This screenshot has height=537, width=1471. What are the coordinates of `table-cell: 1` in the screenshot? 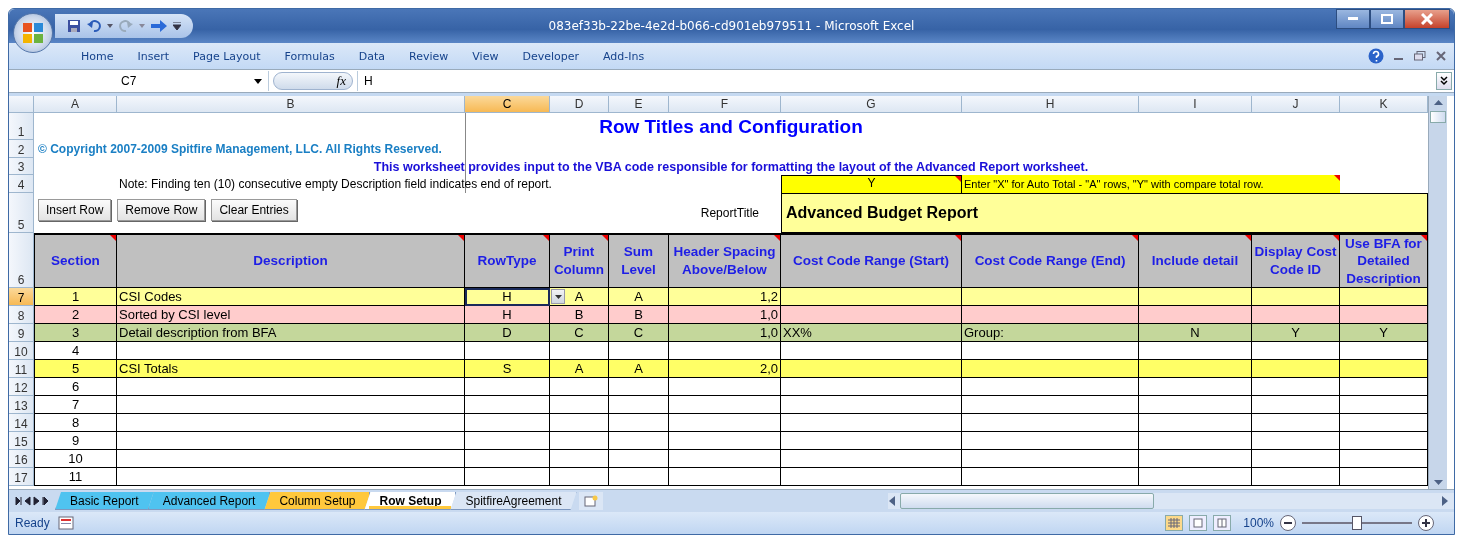 It's located at (75, 297).